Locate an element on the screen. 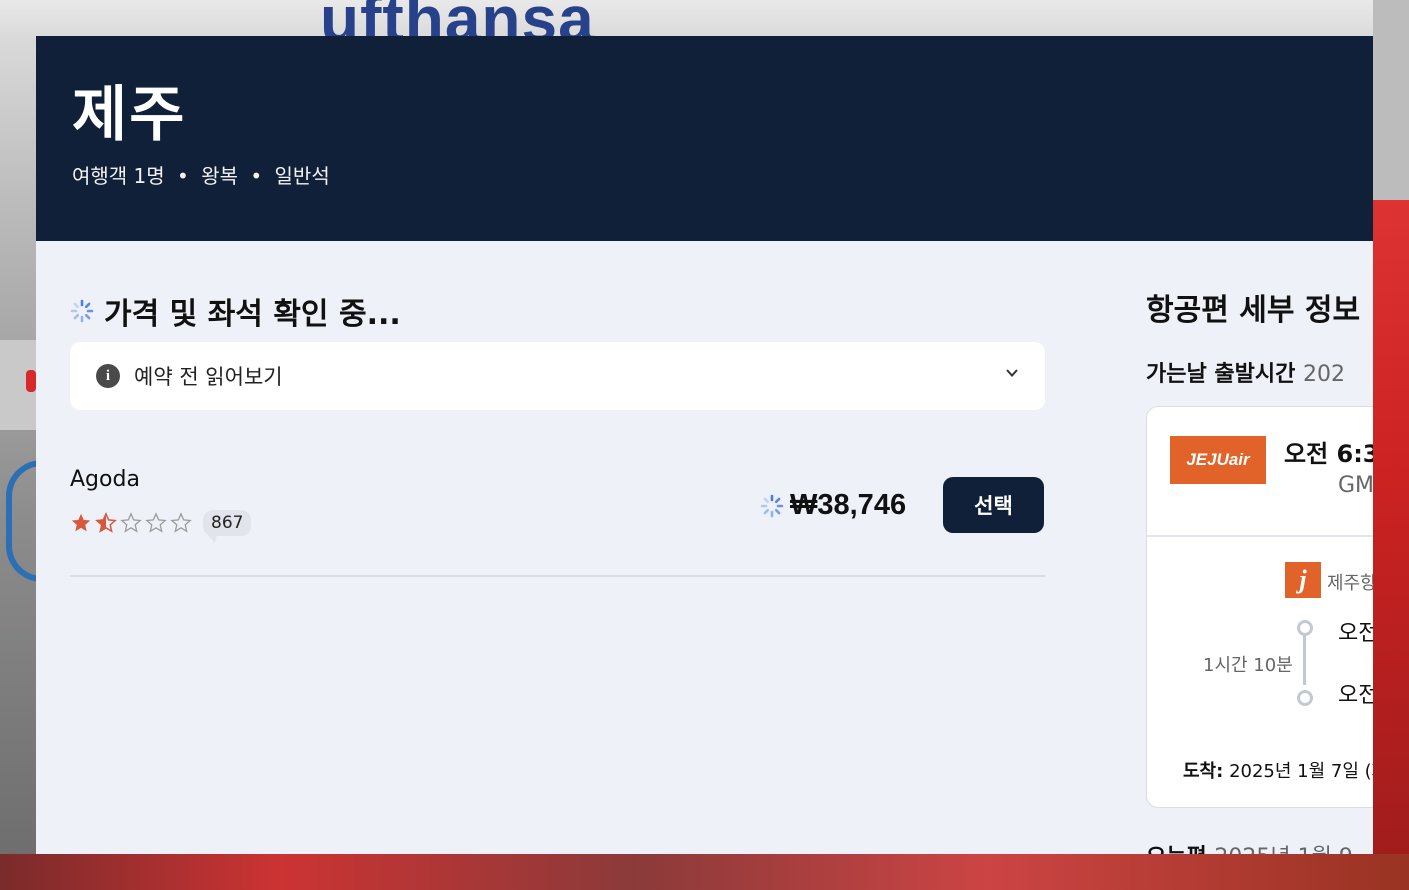  provider-offer-row: Agoda 867 ₩38,746 선택 is located at coordinates (557, 521).